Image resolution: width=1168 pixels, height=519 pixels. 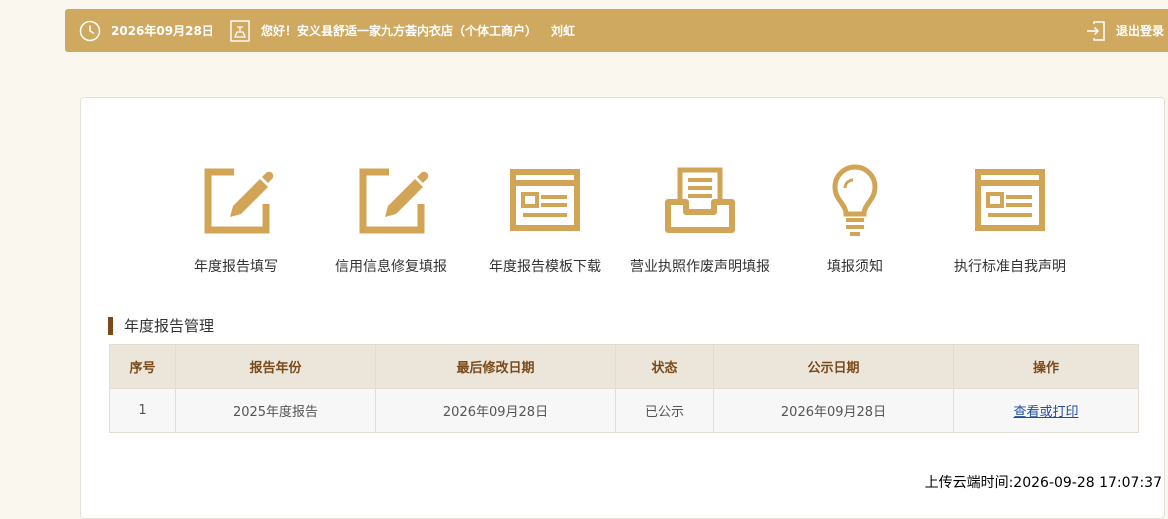 I want to click on greeting-text: 您好！安义县舒适一家九方荟内衣店（个体工商户）, so click(x=399, y=31).